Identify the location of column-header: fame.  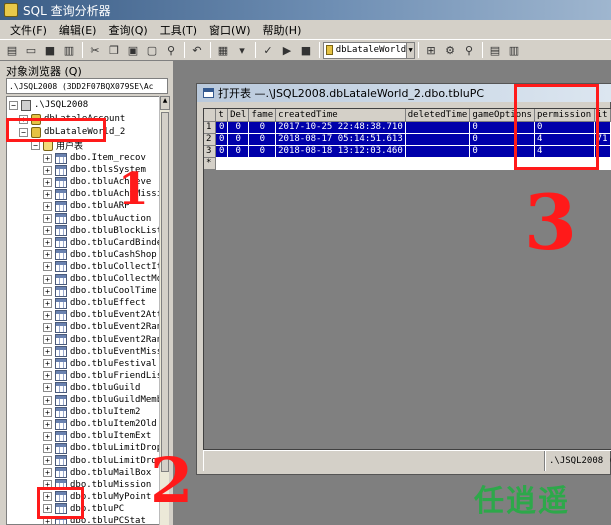
(262, 115).